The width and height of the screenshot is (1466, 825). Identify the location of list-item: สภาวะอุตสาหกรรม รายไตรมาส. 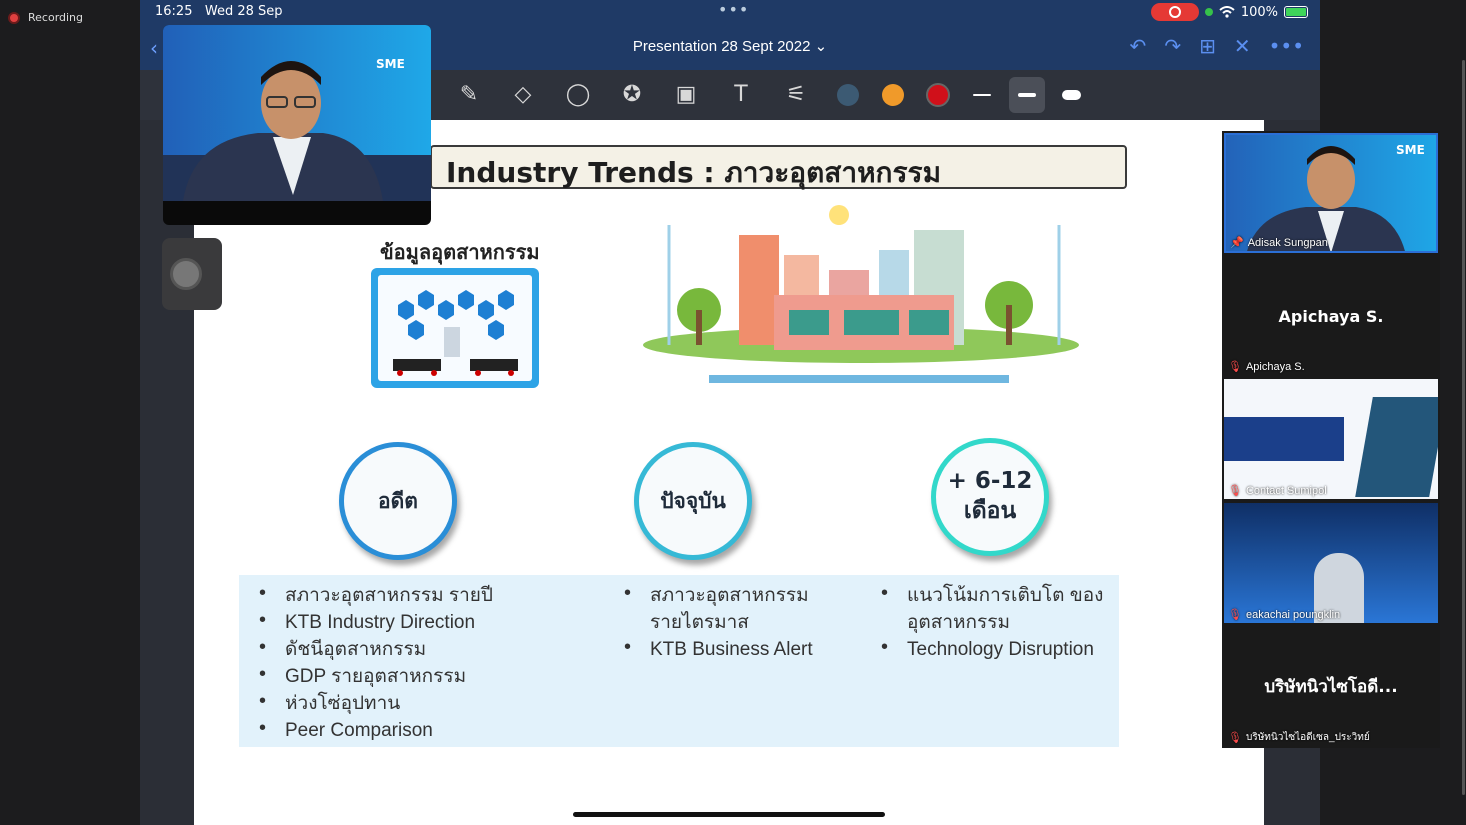
(734, 608).